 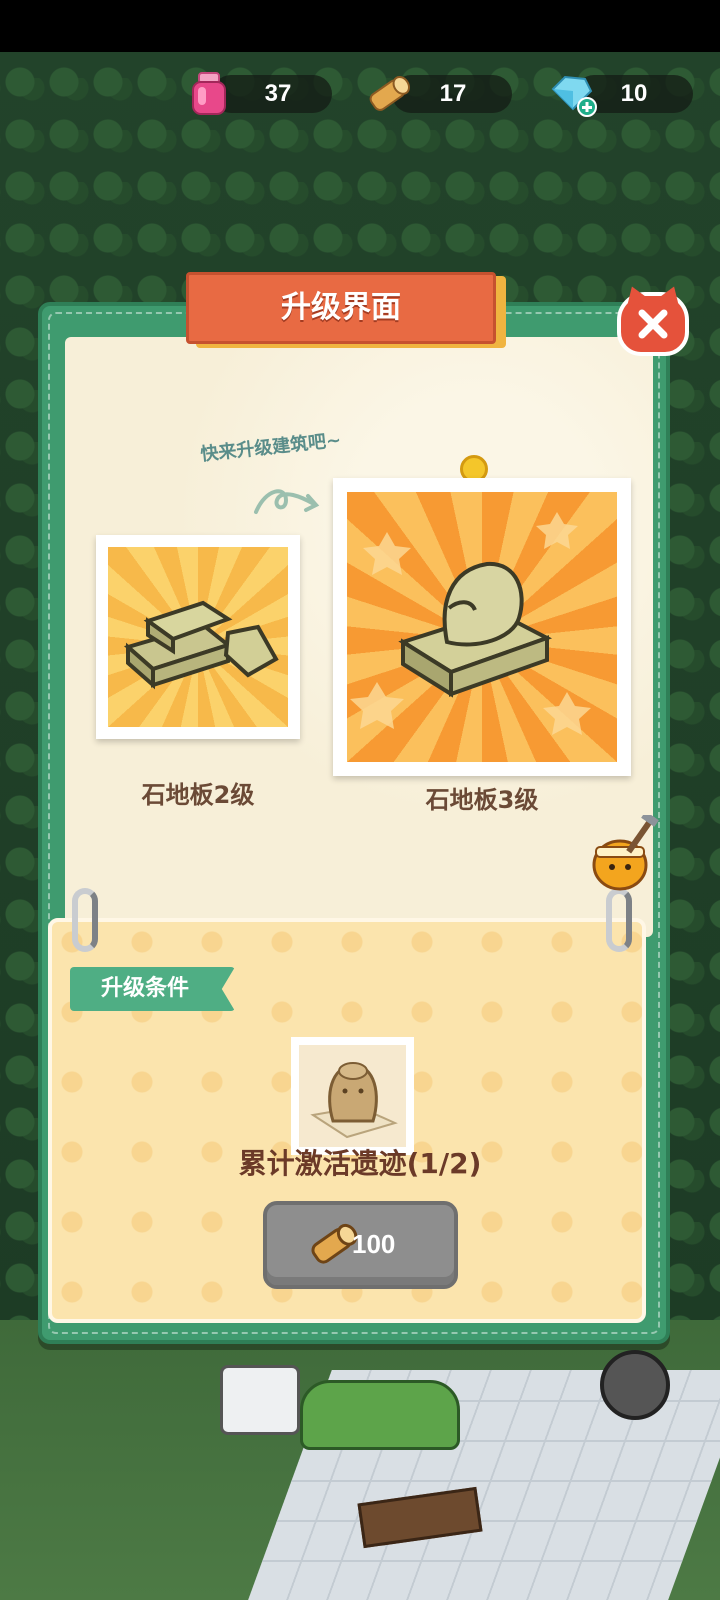 I want to click on conditions-title: 升级条件, so click(x=144, y=988).